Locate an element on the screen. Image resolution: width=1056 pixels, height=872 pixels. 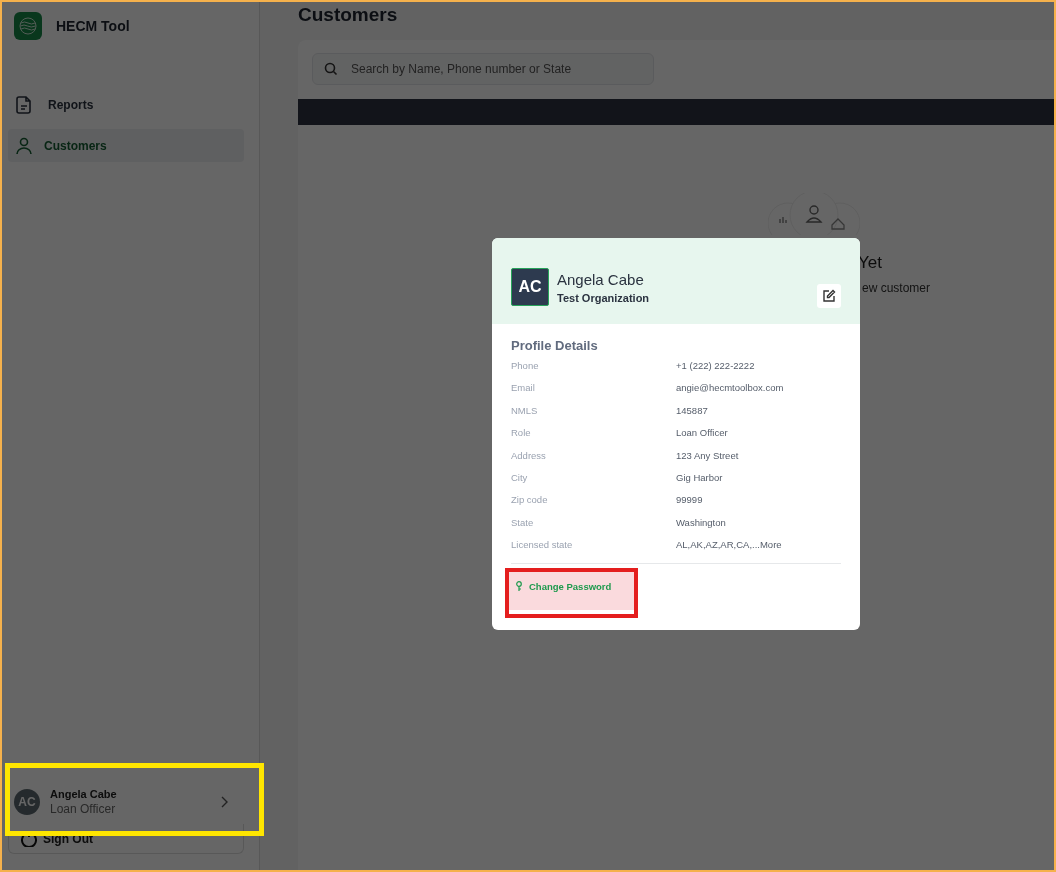
search-icon is located at coordinates (331, 69).